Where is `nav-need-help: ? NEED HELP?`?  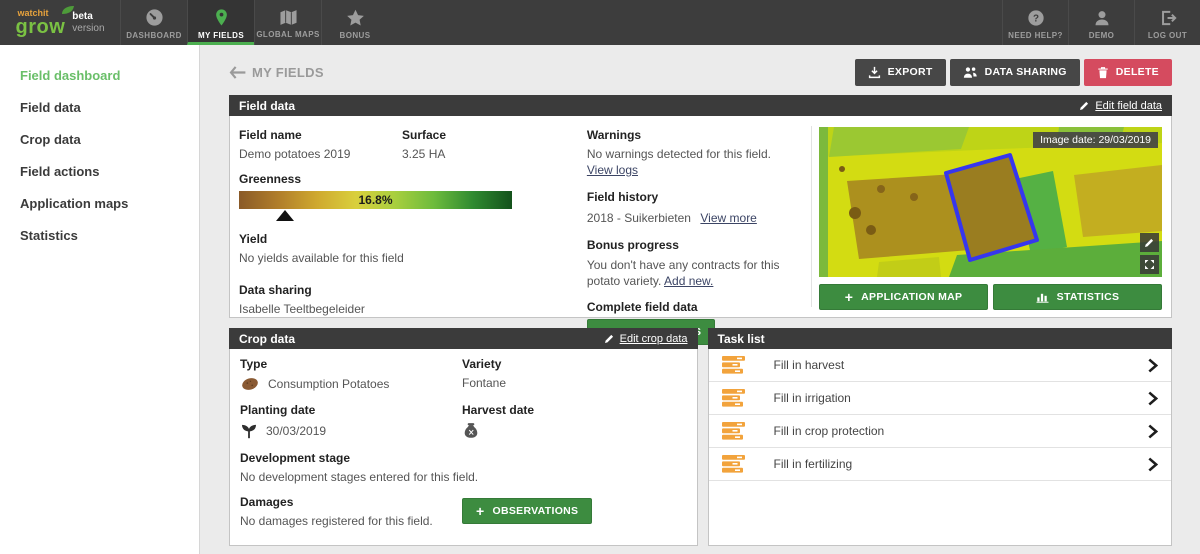
nav-need-help: ? NEED HELP? is located at coordinates (1035, 22).